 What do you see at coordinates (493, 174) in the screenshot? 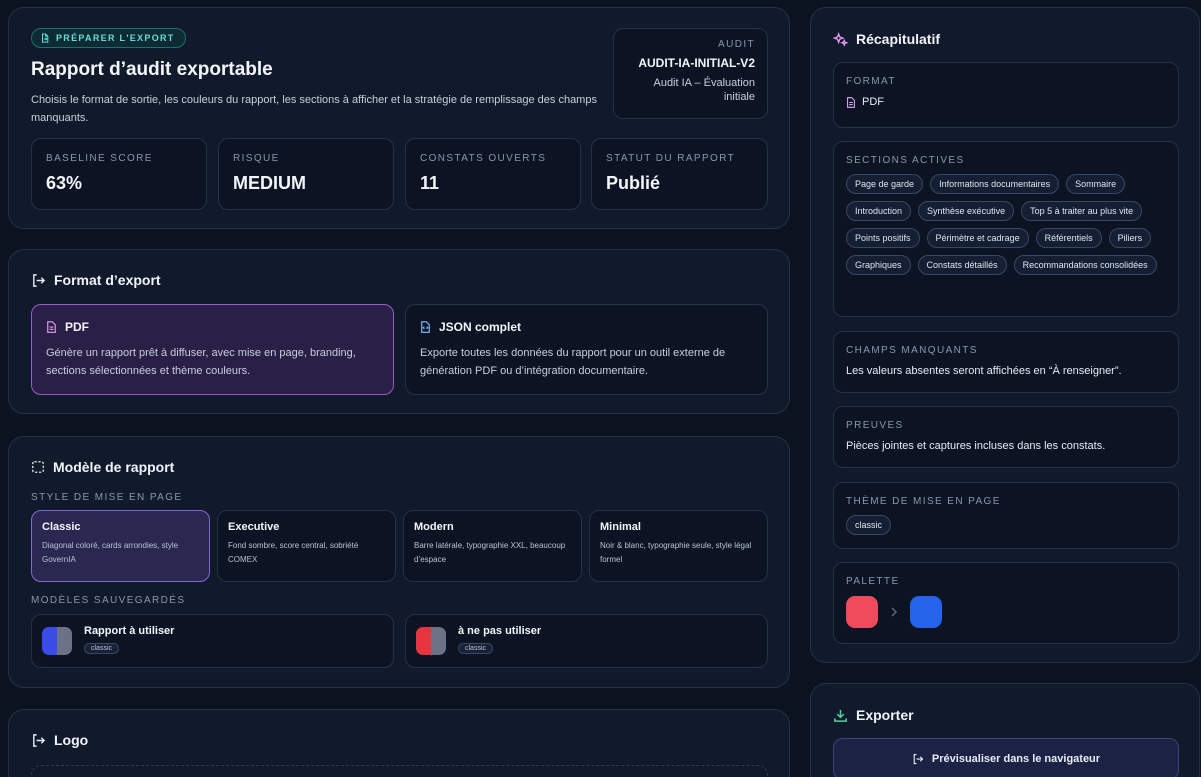
I see `stat-open-findings: CONSTATS OUVERTS 11` at bounding box center [493, 174].